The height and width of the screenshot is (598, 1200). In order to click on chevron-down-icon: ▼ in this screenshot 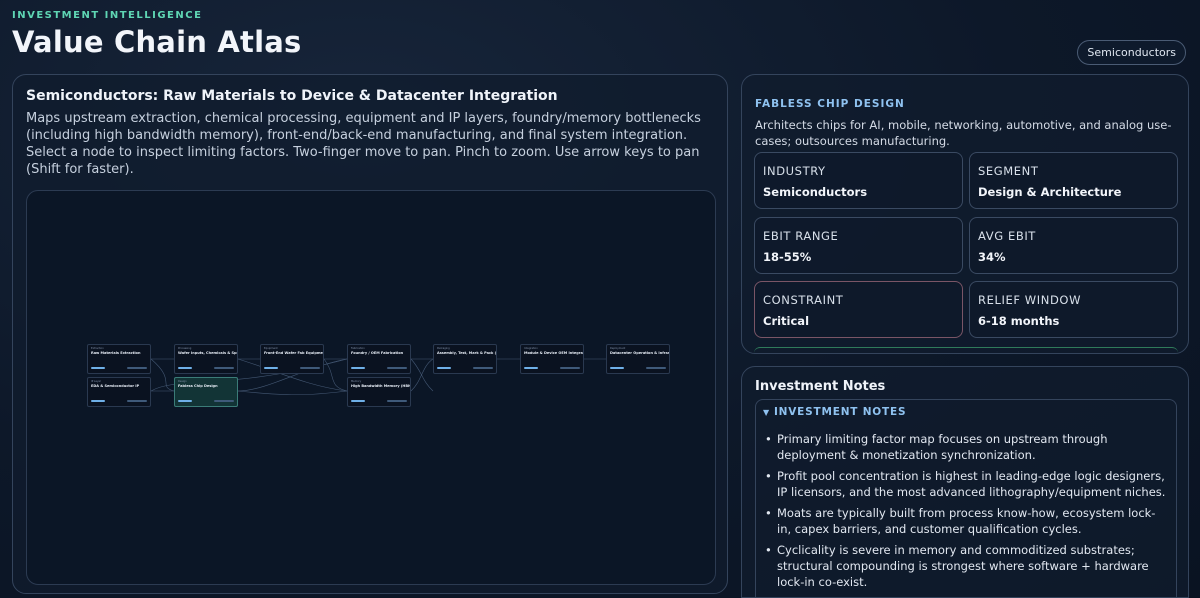, I will do `click(766, 412)`.